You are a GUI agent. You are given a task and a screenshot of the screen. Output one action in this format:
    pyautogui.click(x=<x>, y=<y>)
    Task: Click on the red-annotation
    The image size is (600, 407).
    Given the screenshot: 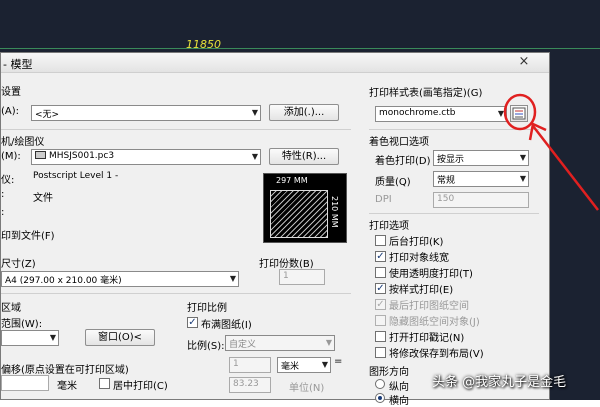 What is the action you would take?
    pyautogui.click(x=551, y=152)
    